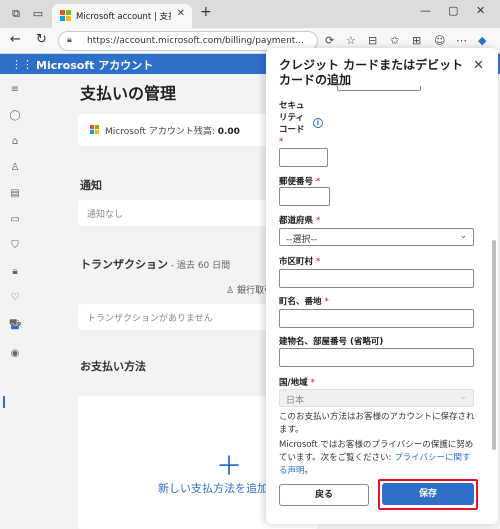 The height and width of the screenshot is (529, 500). I want to click on collections-icon: ⊞, so click(416, 40).